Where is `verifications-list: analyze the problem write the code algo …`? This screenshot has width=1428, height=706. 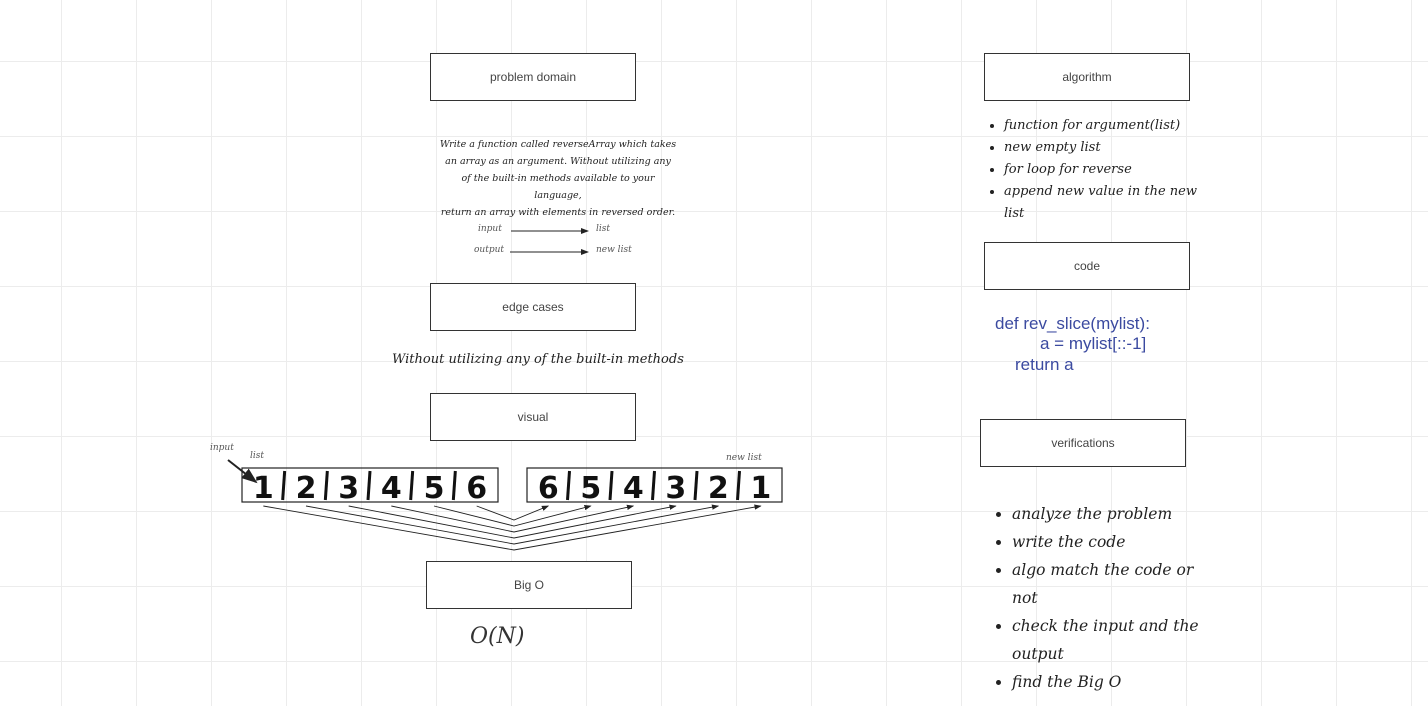
verifications-list: analyze the problem write the code algo … is located at coordinates (1102, 598).